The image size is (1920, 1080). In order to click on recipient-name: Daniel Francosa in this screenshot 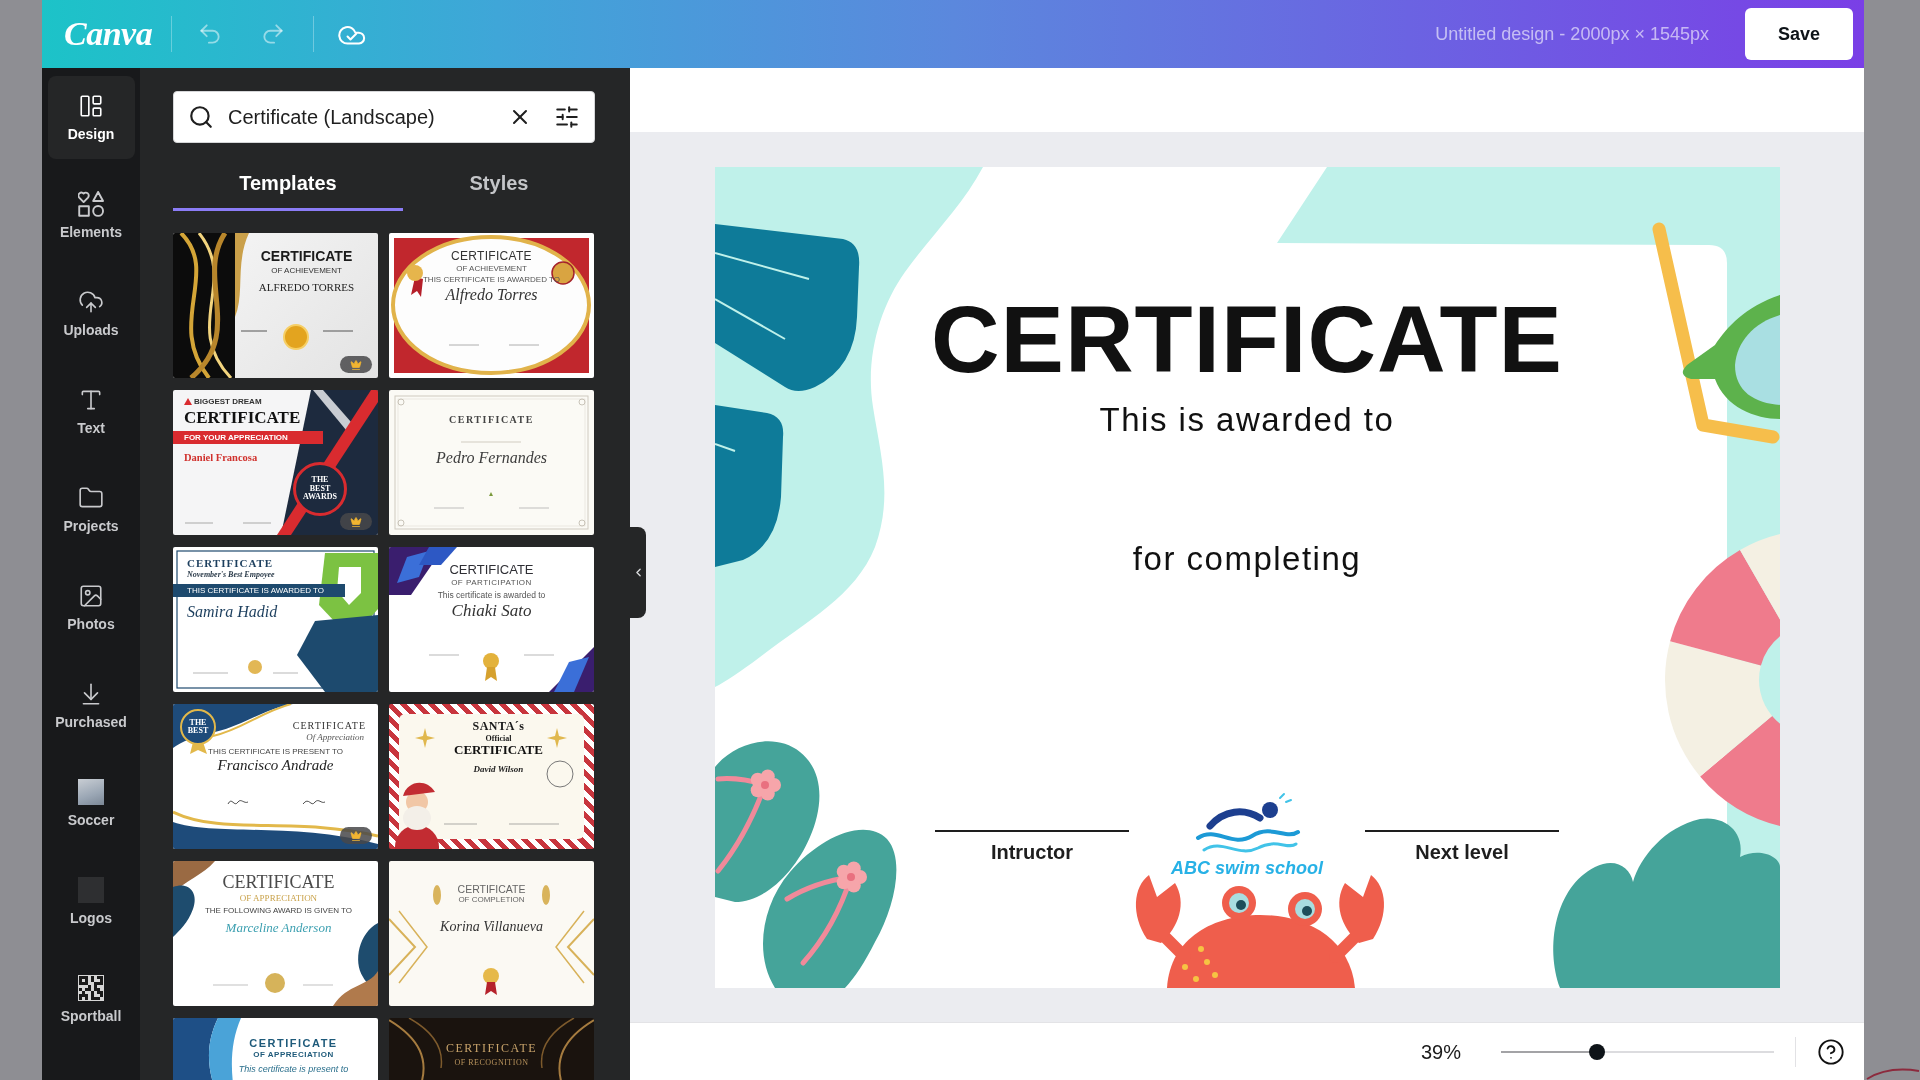, I will do `click(221, 457)`.